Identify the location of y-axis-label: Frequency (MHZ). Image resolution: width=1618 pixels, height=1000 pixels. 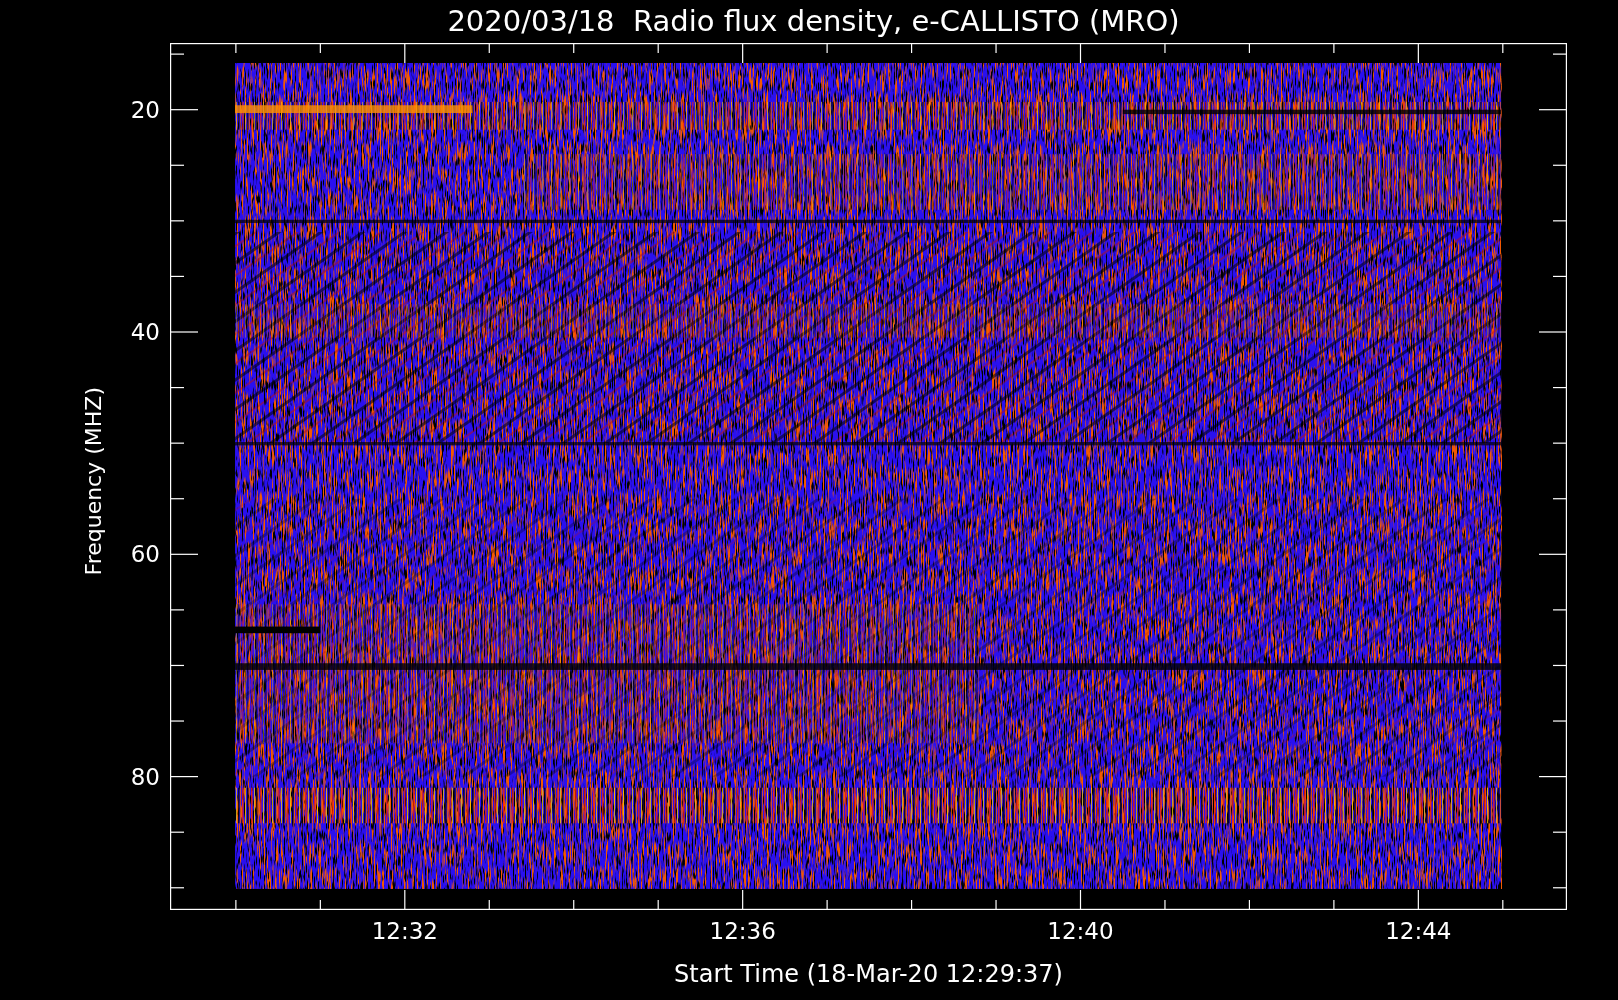
(93, 481).